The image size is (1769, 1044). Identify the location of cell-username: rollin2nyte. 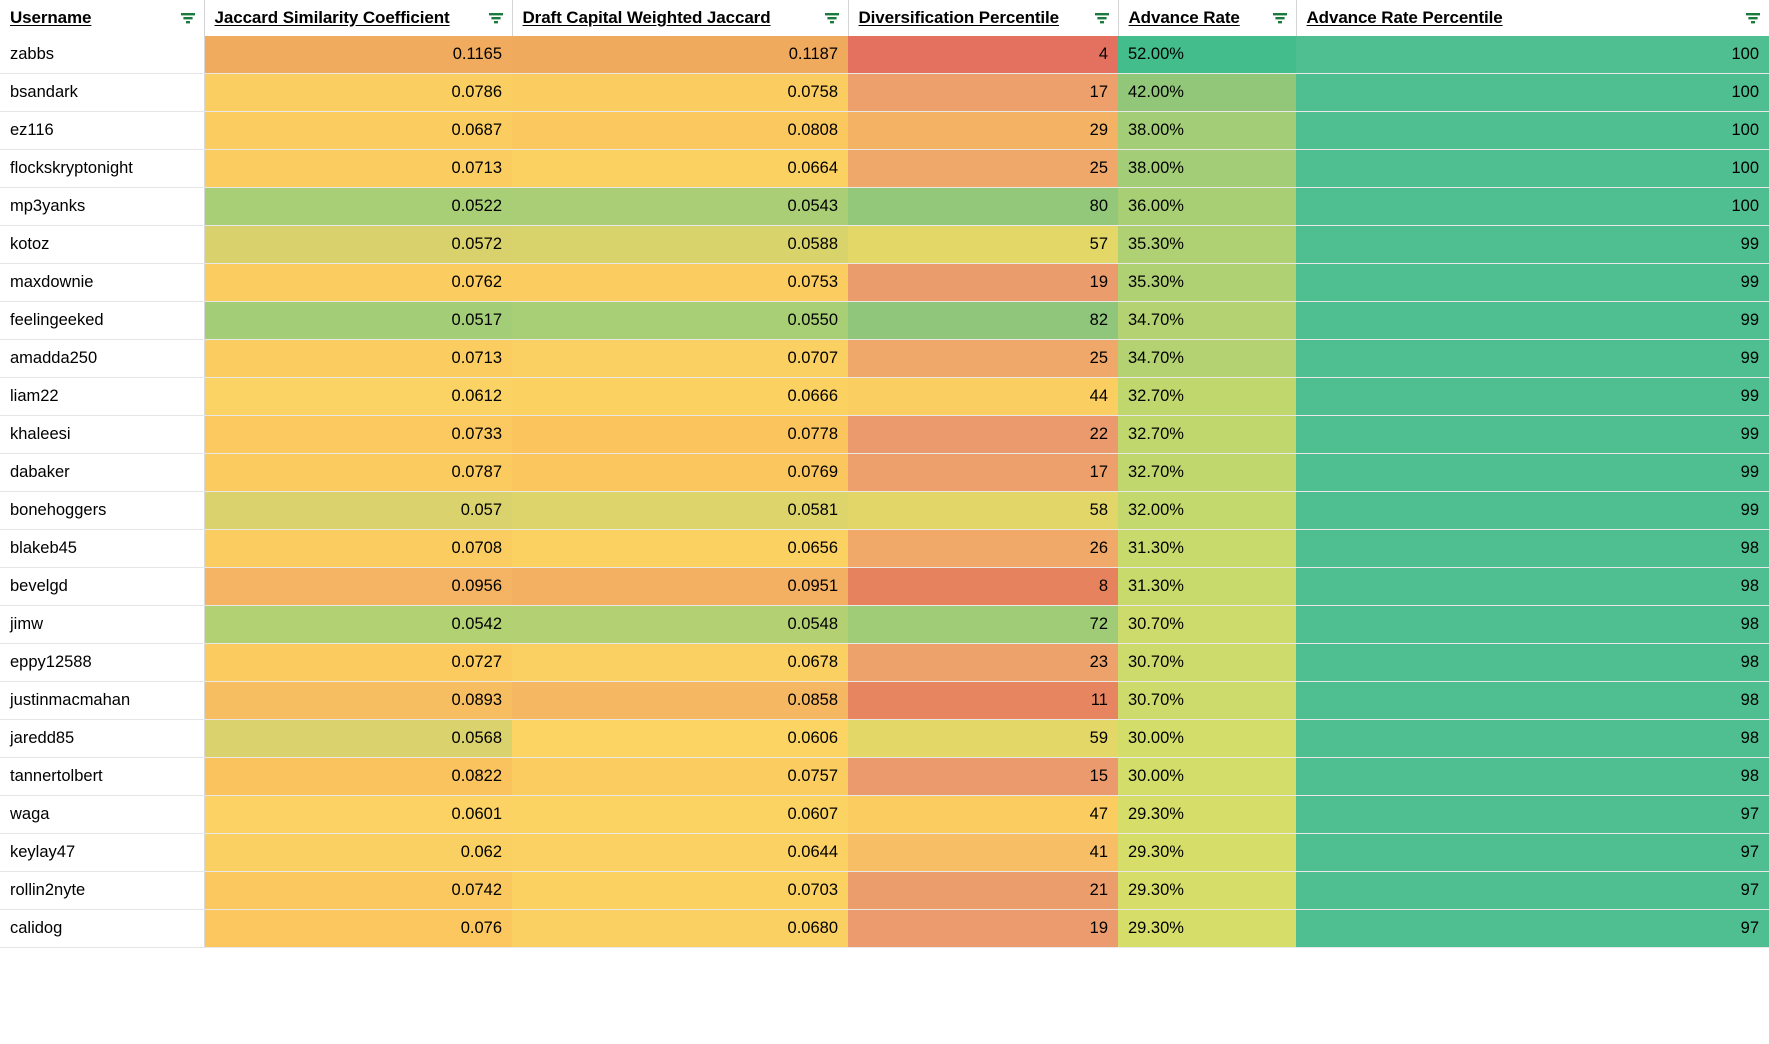
(102, 890).